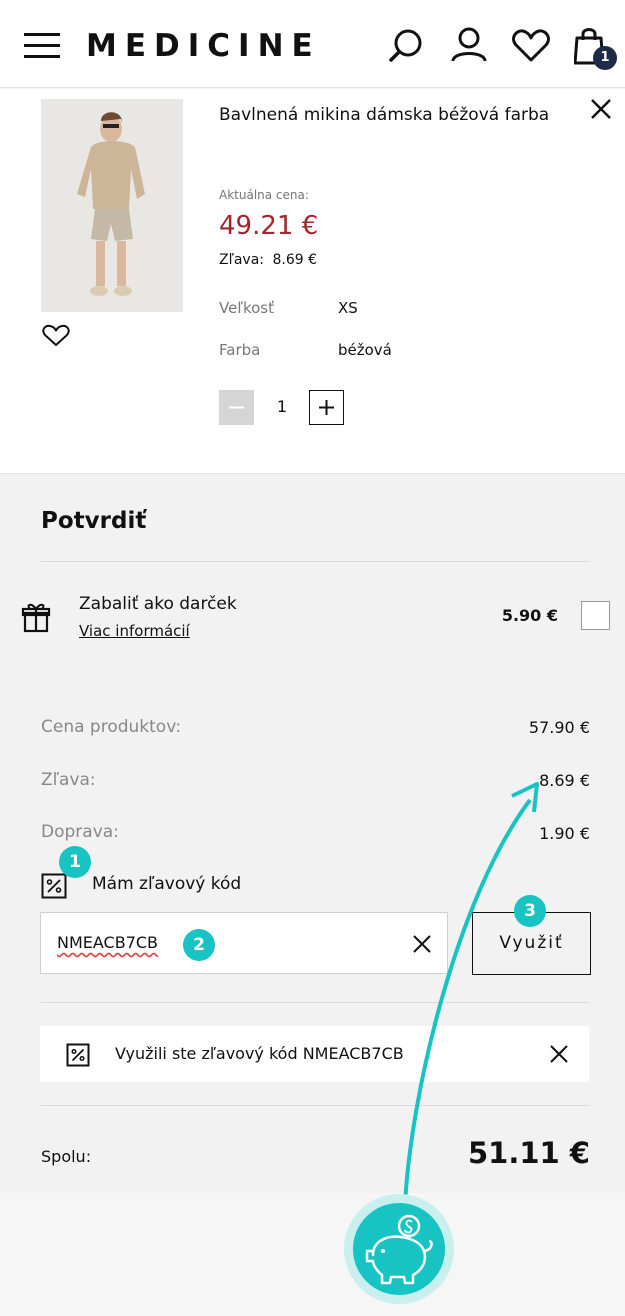 This screenshot has height=1316, width=625. I want to click on applied-code-message: Využili ste zľavový kód NMEACB7CB, so click(259, 1053).